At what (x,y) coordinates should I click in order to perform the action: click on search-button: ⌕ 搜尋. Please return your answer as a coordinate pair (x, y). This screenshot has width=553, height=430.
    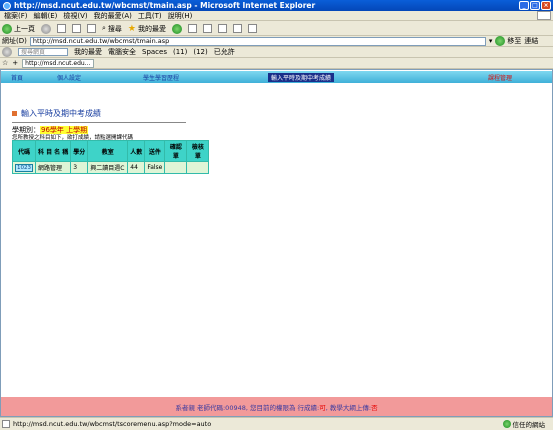
    Looking at the image, I should click on (112, 29).